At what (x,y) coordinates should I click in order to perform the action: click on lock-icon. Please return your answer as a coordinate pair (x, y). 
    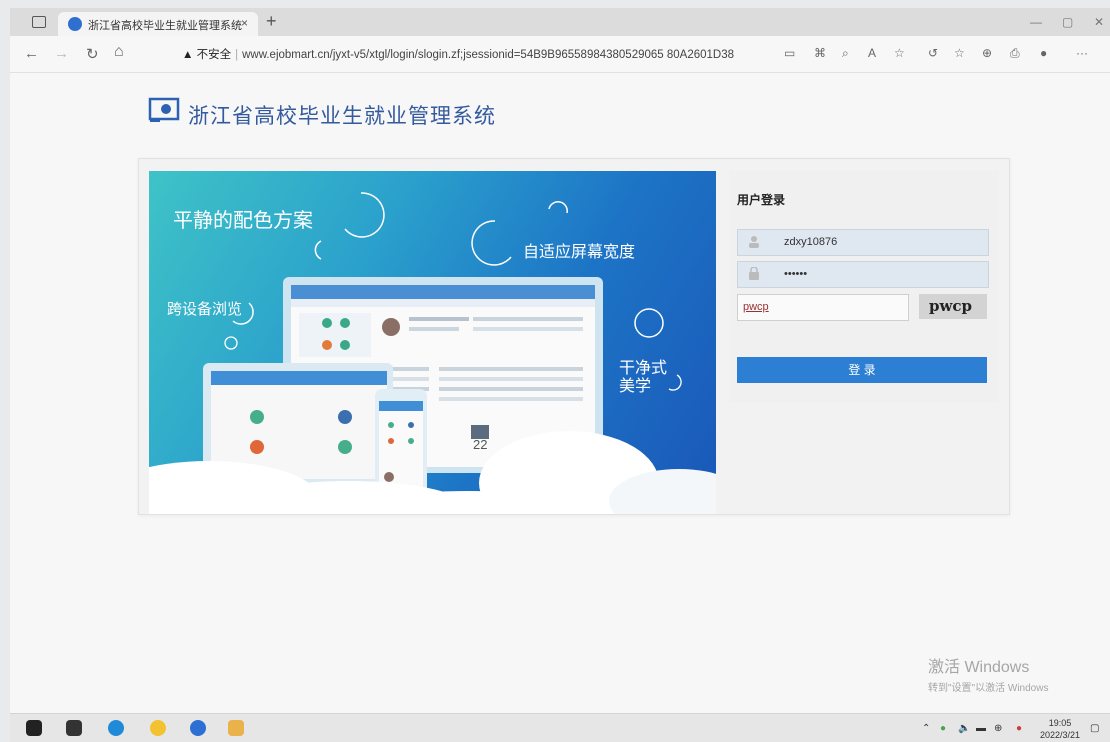
    Looking at the image, I should click on (754, 273).